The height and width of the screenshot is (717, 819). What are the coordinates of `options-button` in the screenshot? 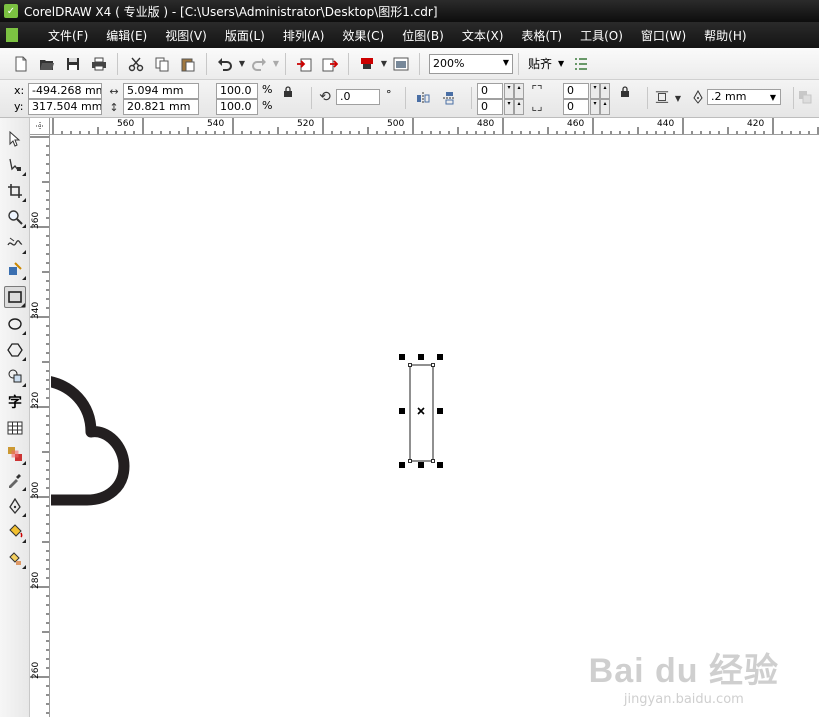 It's located at (581, 64).